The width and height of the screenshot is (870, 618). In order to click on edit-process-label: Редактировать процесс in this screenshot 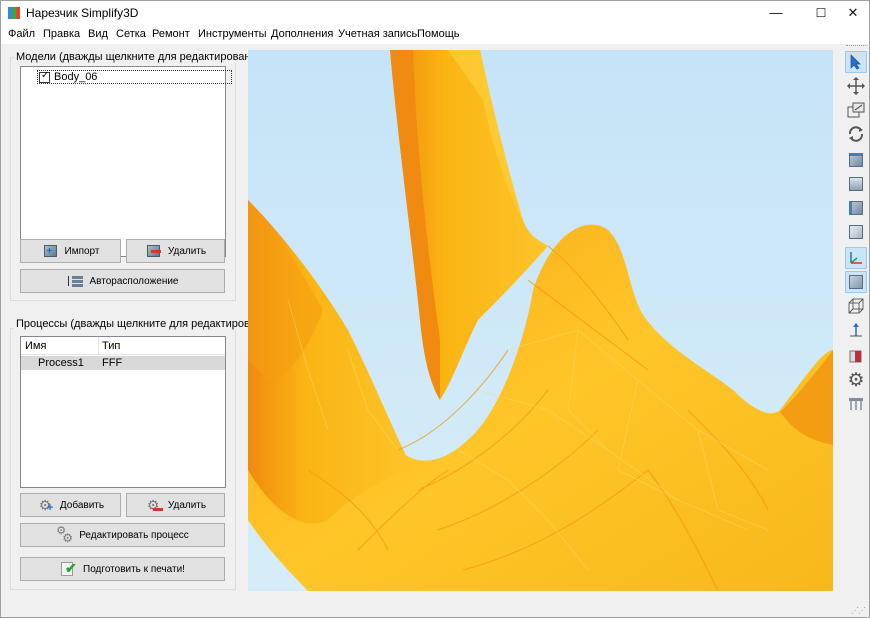, I will do `click(134, 535)`.